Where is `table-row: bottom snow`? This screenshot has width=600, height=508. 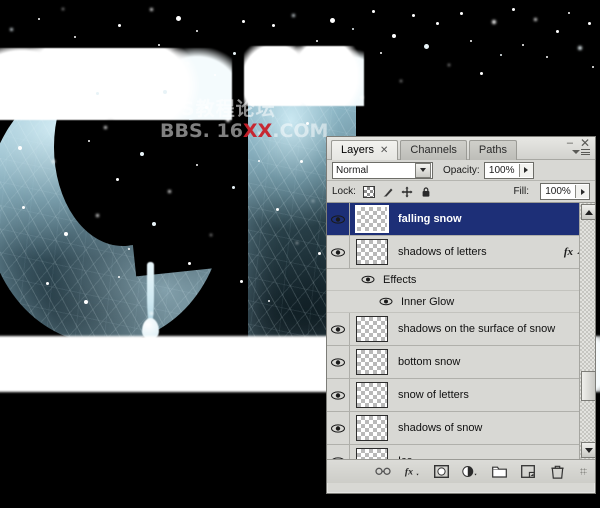 table-row: bottom snow is located at coordinates (461, 362).